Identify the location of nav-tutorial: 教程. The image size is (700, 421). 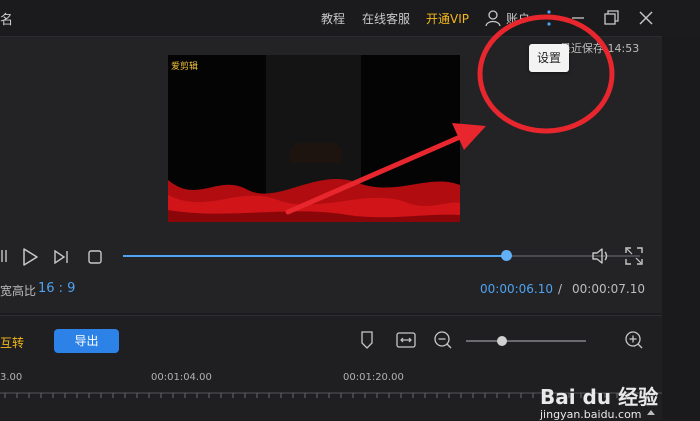
(333, 18).